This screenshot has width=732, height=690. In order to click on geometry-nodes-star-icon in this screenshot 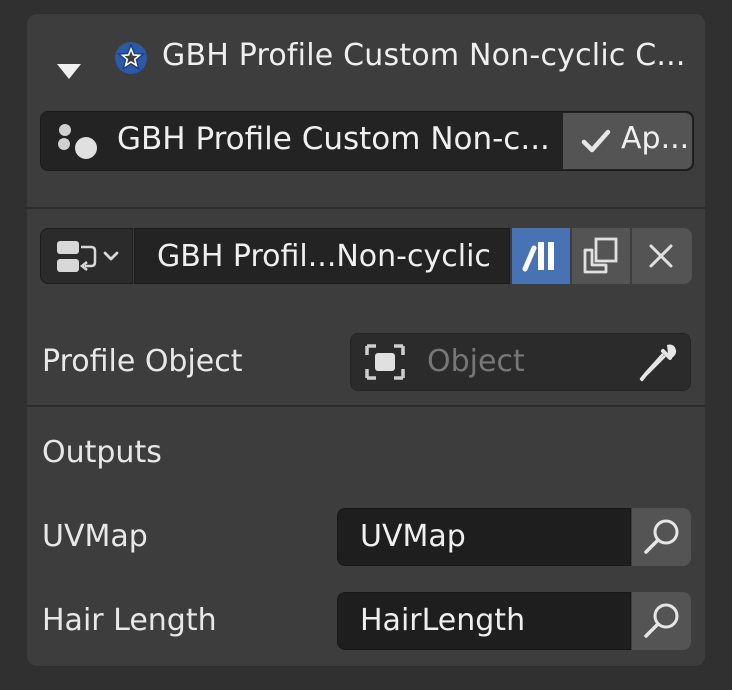, I will do `click(131, 58)`.